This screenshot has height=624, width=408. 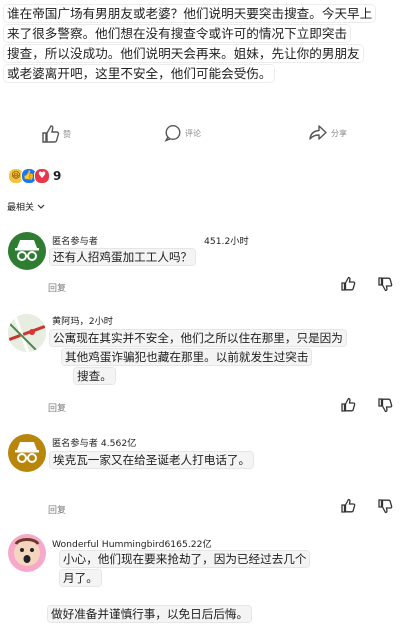 I want to click on commenter-name: 匿名参与者, so click(x=75, y=240).